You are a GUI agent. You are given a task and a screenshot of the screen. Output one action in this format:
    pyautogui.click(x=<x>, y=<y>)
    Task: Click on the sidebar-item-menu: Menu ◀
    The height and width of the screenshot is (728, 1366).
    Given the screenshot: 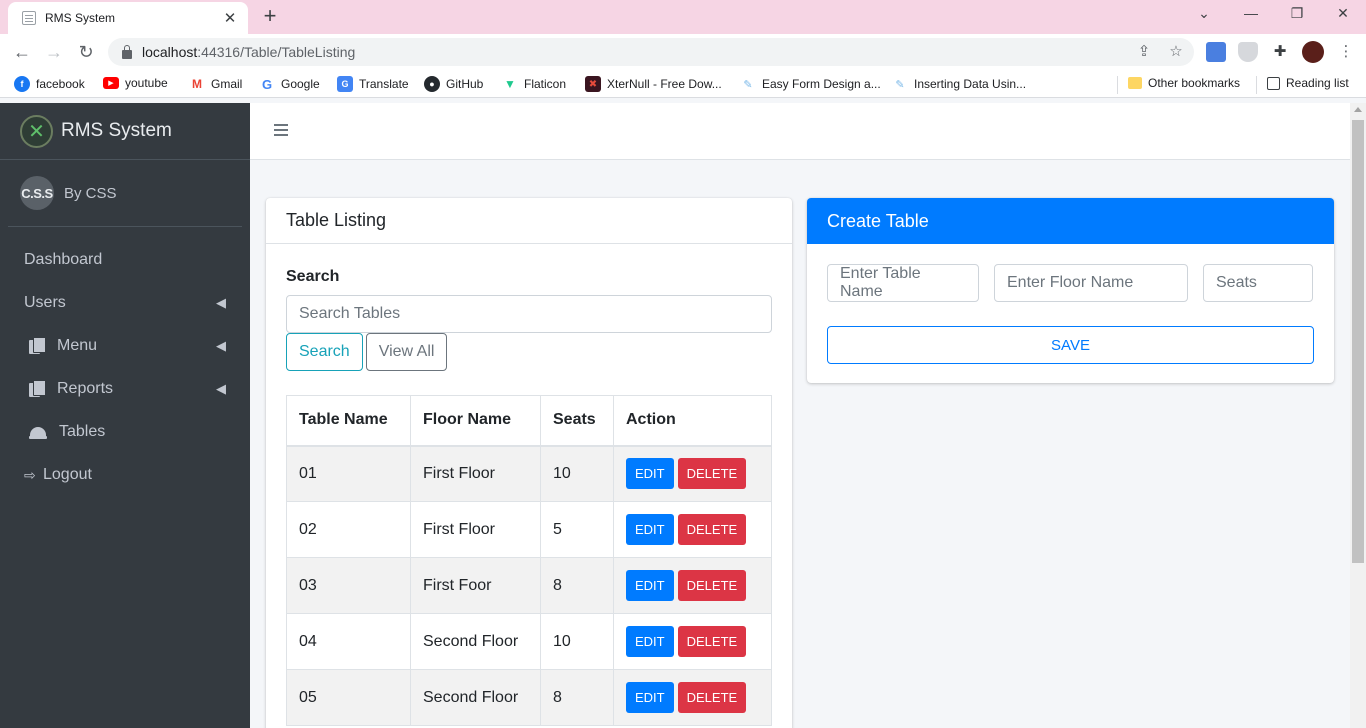 What is the action you would take?
    pyautogui.click(x=125, y=345)
    